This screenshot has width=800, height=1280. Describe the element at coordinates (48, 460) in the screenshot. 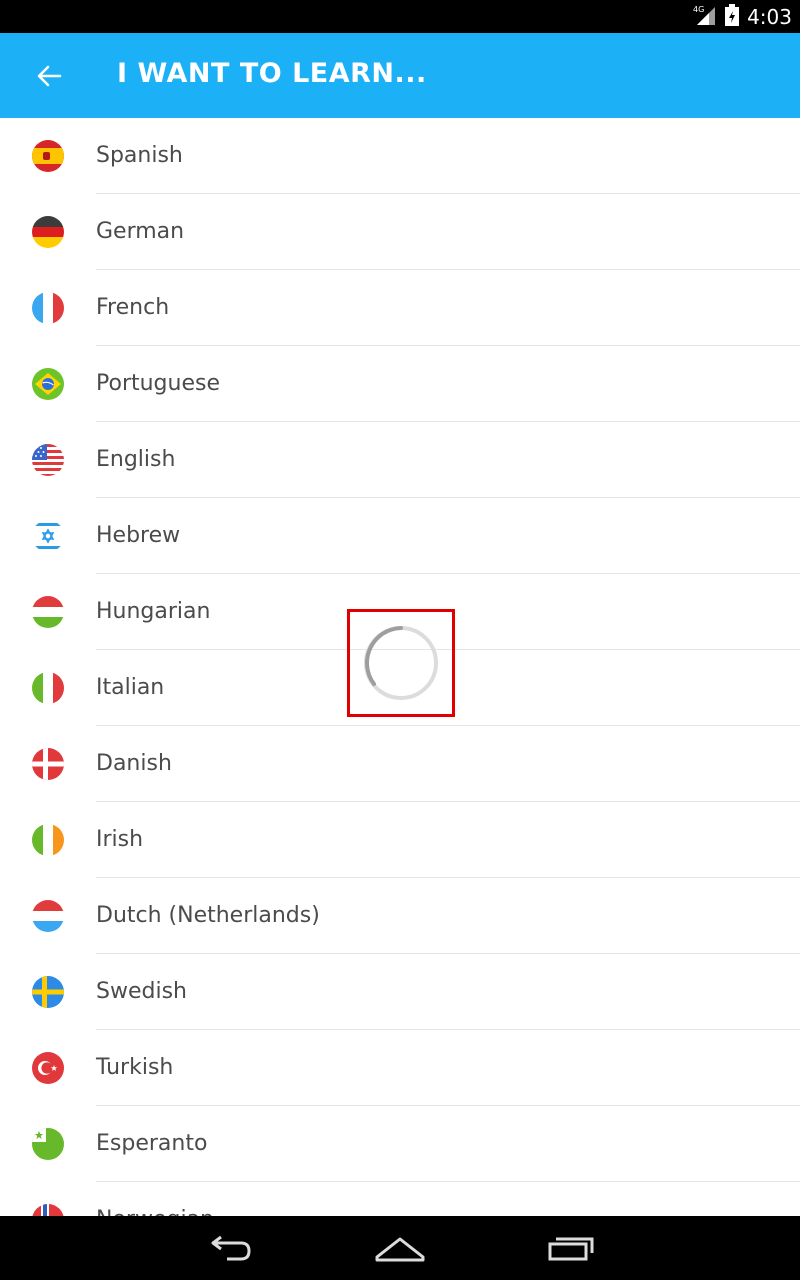

I see `usa-flag-icon` at that location.